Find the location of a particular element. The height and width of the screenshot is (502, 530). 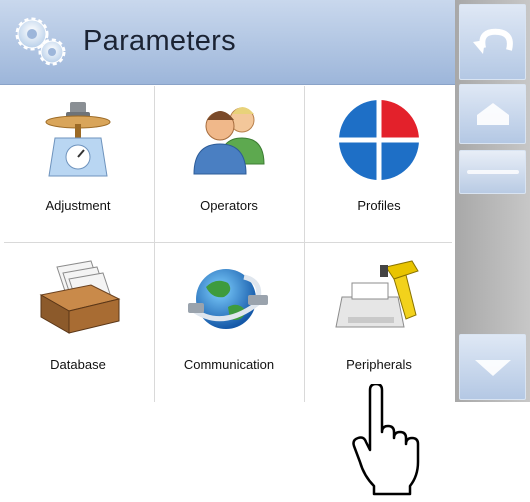

hand-pointer-icon is located at coordinates (386, 440).